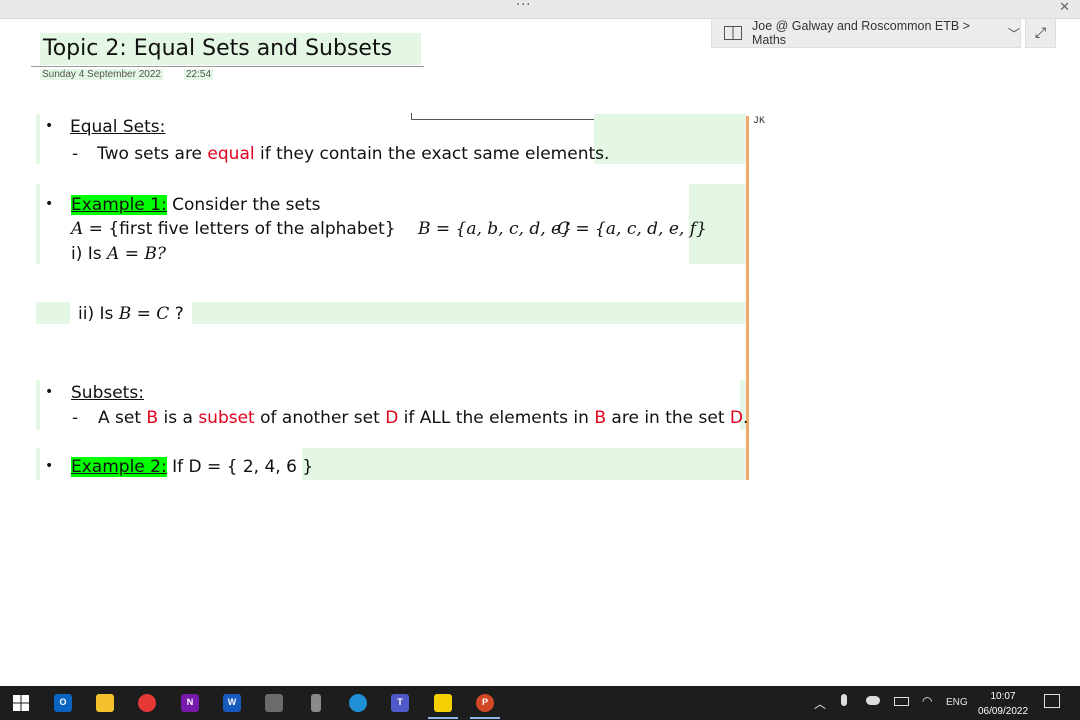  Describe the element at coordinates (540, 9) in the screenshot. I see `window-titlebar: ··· ✕` at that location.